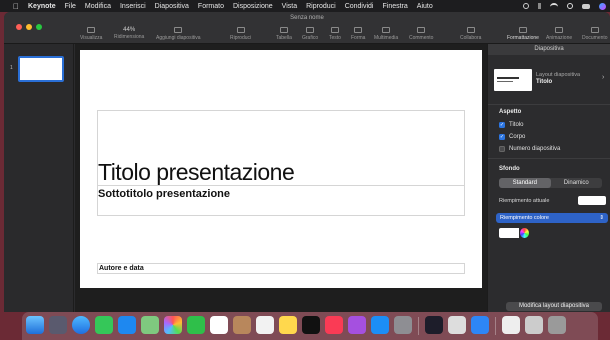 The height and width of the screenshot is (340, 610). What do you see at coordinates (577, 183) in the screenshot?
I see `segment-dynamic: Dinamico` at bounding box center [577, 183].